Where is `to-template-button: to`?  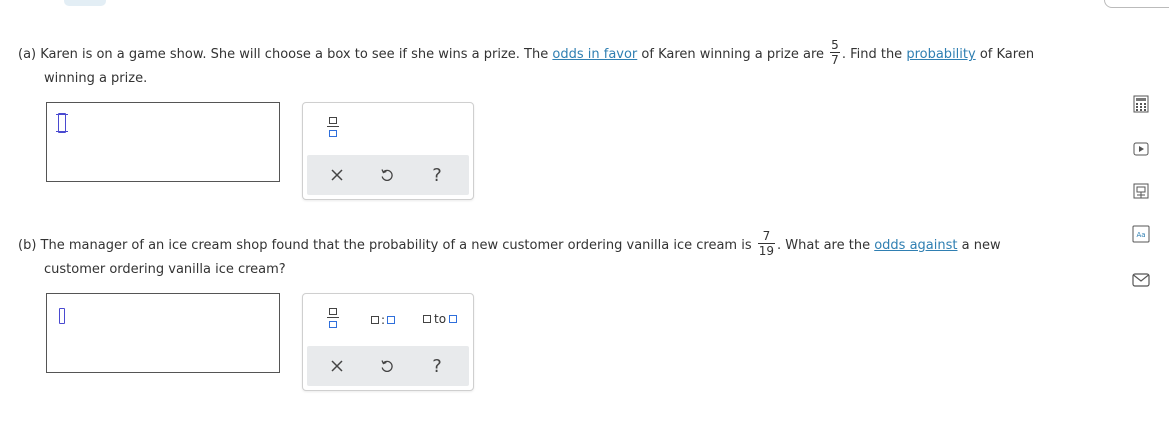
to-template-button: to is located at coordinates (440, 319).